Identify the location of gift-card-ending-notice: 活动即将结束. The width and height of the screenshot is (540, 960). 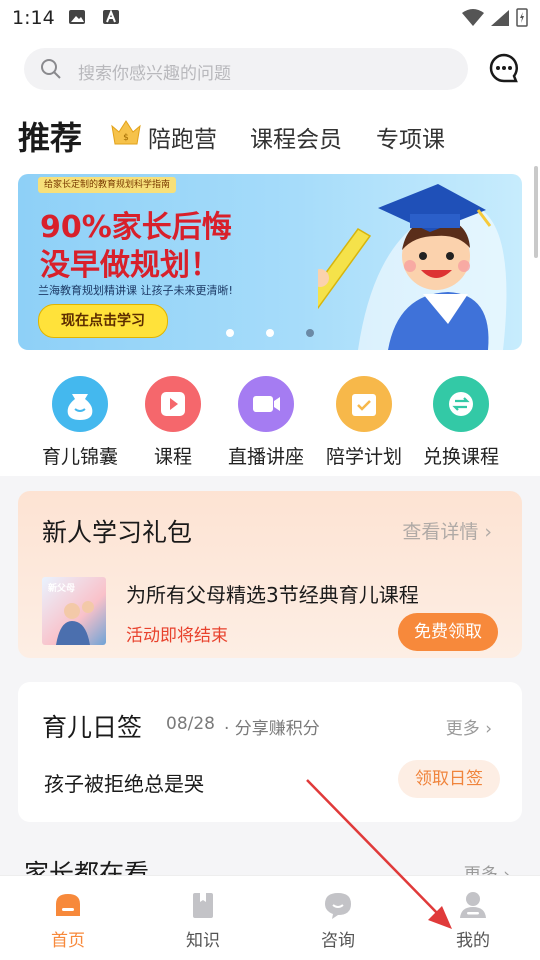
(177, 636).